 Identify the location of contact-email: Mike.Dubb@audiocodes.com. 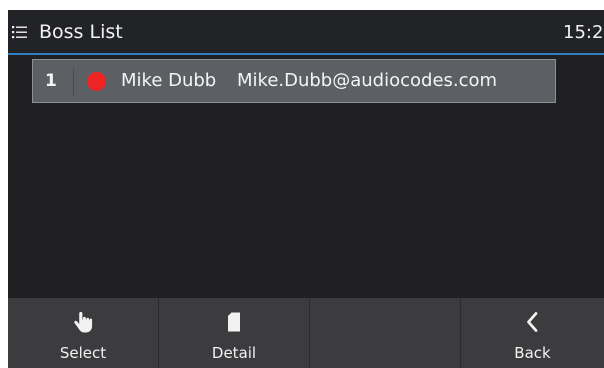
(367, 80).